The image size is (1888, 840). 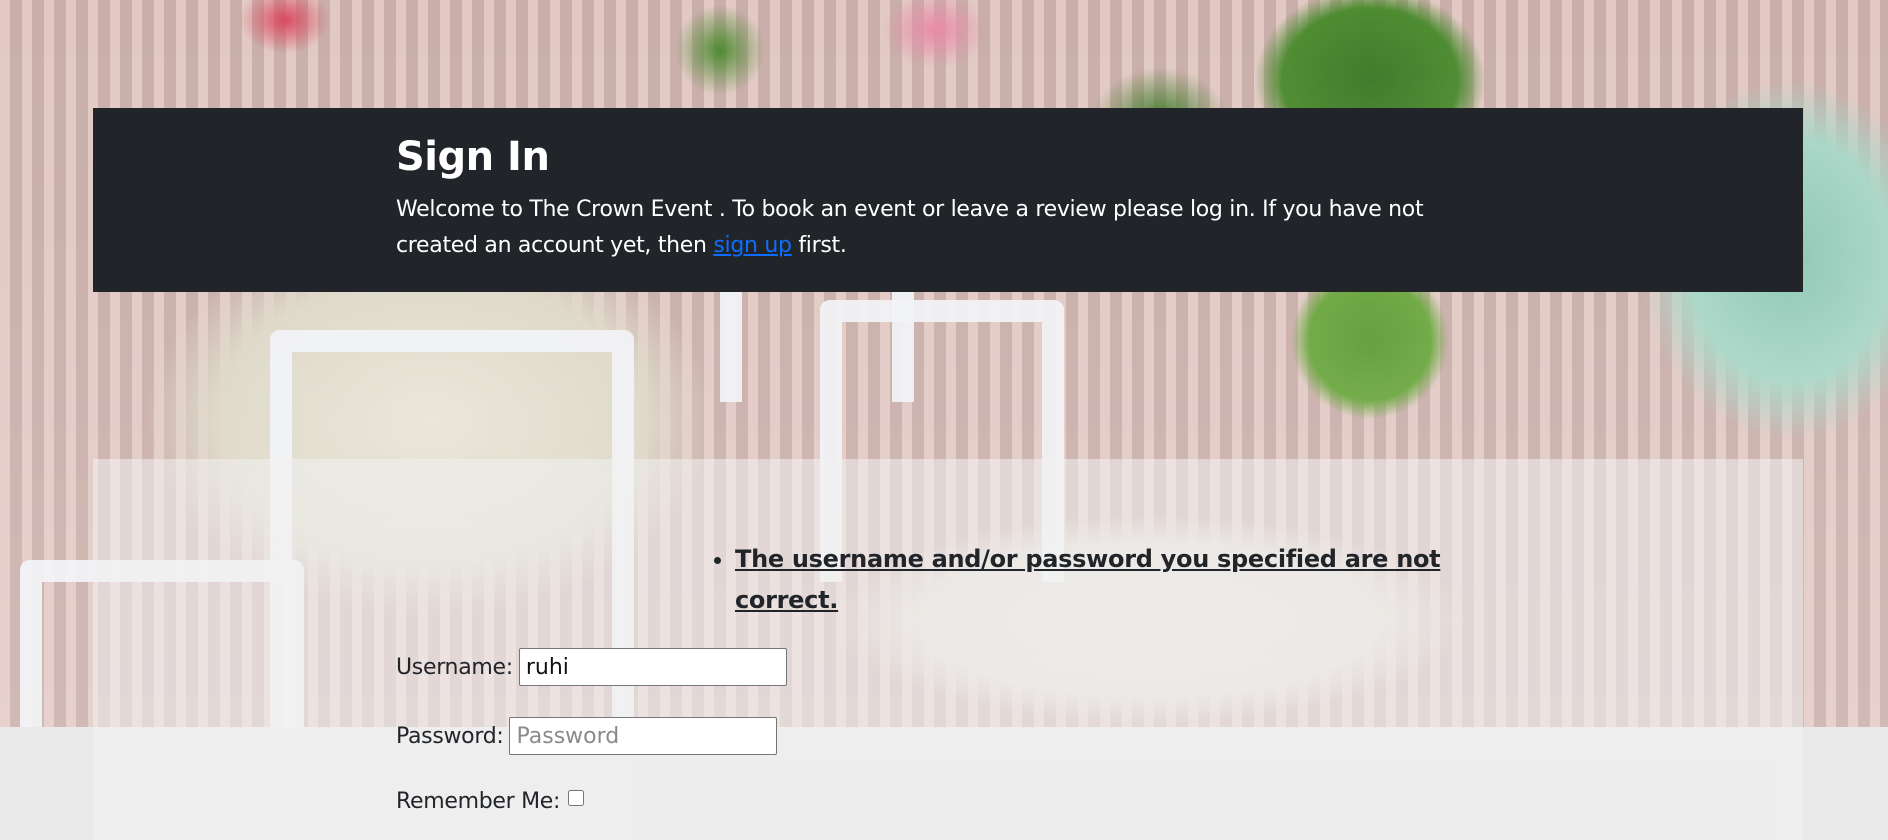 I want to click on remember-me-checkbox, so click(x=576, y=797).